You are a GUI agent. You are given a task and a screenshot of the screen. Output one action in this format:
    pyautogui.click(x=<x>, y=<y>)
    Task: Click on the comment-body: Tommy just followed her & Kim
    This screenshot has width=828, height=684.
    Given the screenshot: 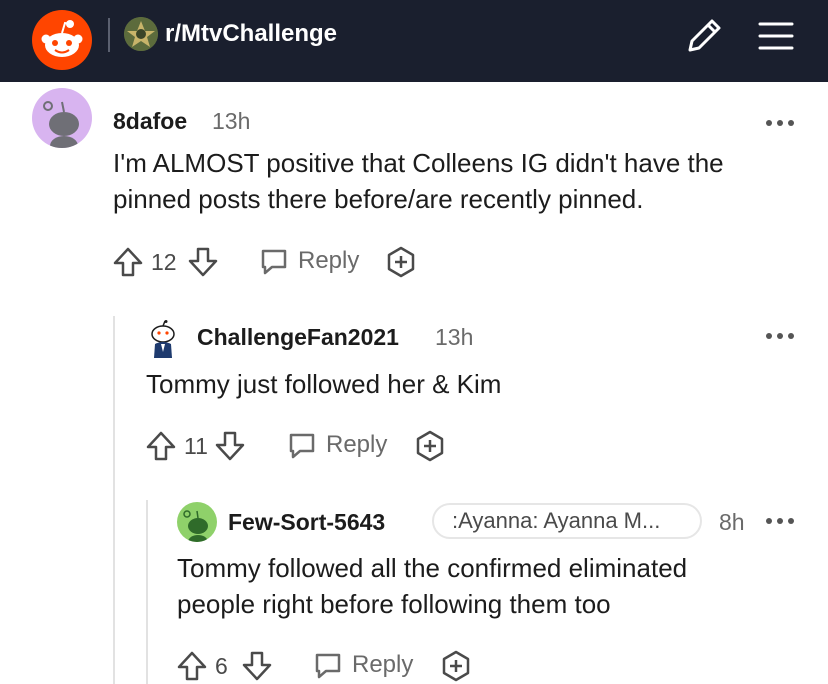 What is the action you would take?
    pyautogui.click(x=323, y=384)
    